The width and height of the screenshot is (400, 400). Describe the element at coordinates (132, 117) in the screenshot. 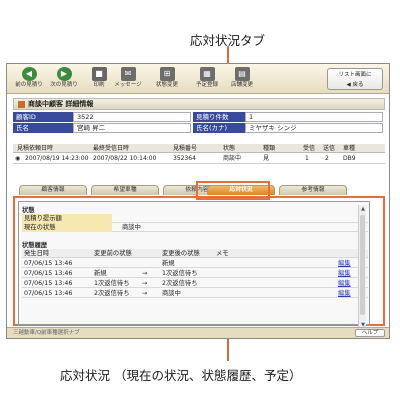

I see `customer-id-value: 3522` at that location.